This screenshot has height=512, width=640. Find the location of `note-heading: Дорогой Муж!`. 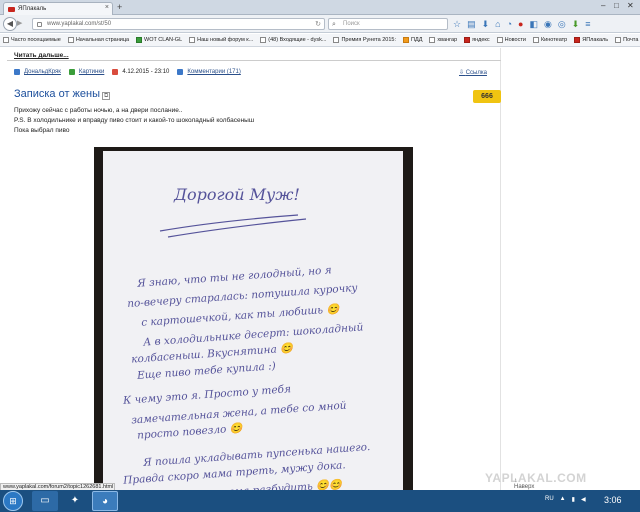

note-heading: Дорогой Муж! is located at coordinates (237, 194).